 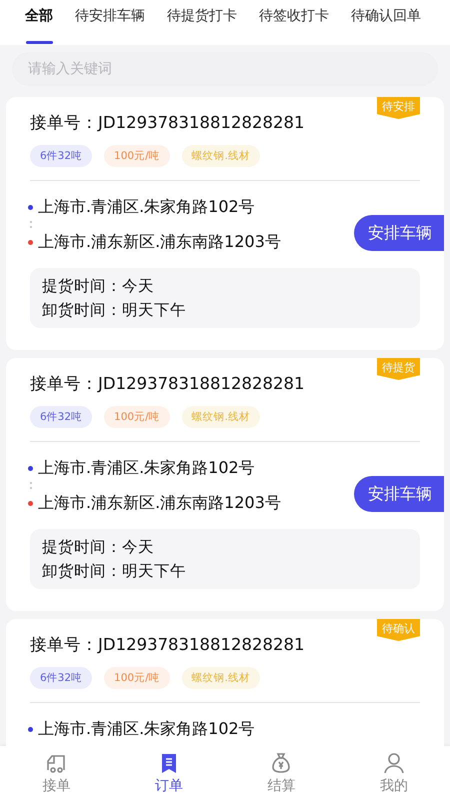 What do you see at coordinates (294, 22) in the screenshot?
I see `filter-tab: 待签收打卡` at bounding box center [294, 22].